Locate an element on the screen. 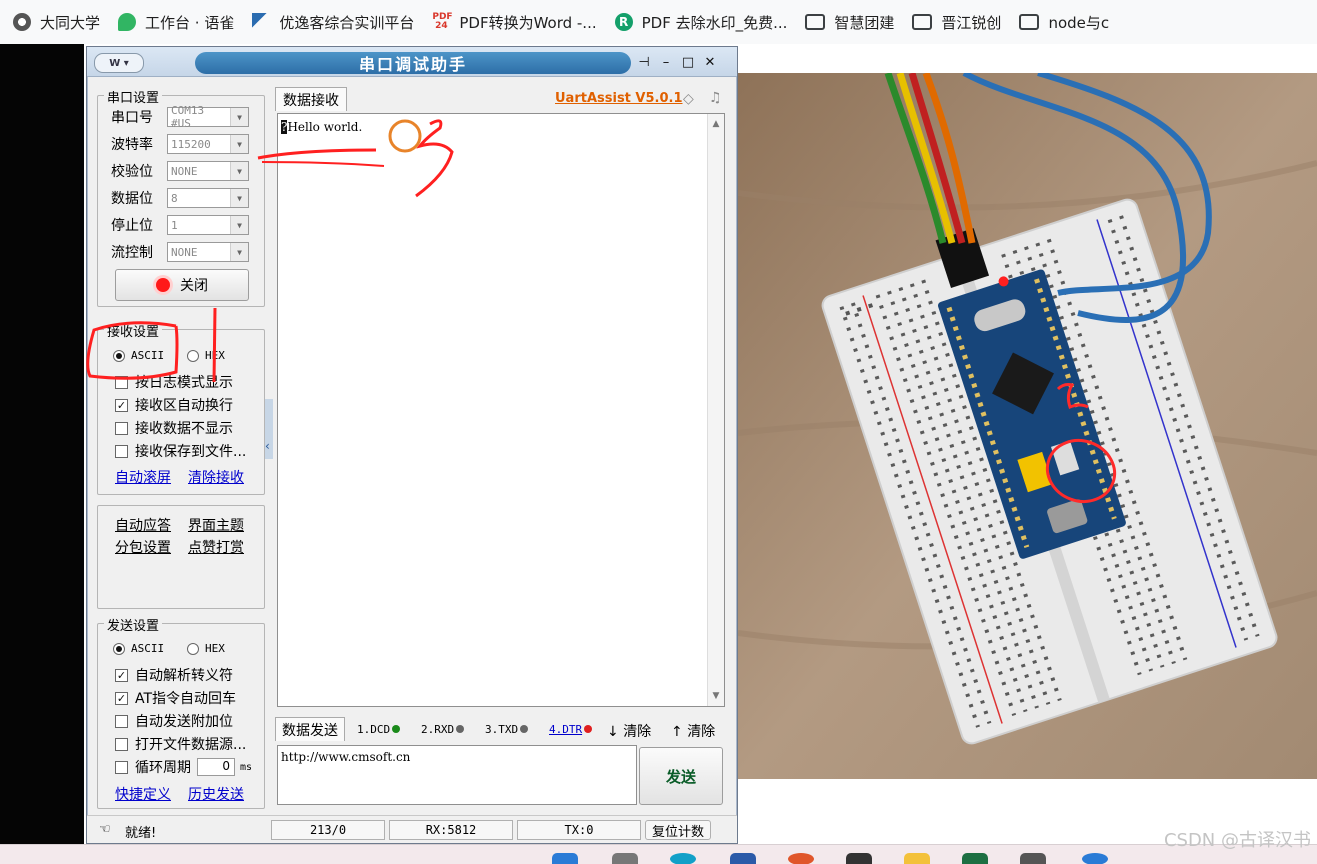 This screenshot has width=1317, height=864. radio-label: ASCII is located at coordinates (148, 648).